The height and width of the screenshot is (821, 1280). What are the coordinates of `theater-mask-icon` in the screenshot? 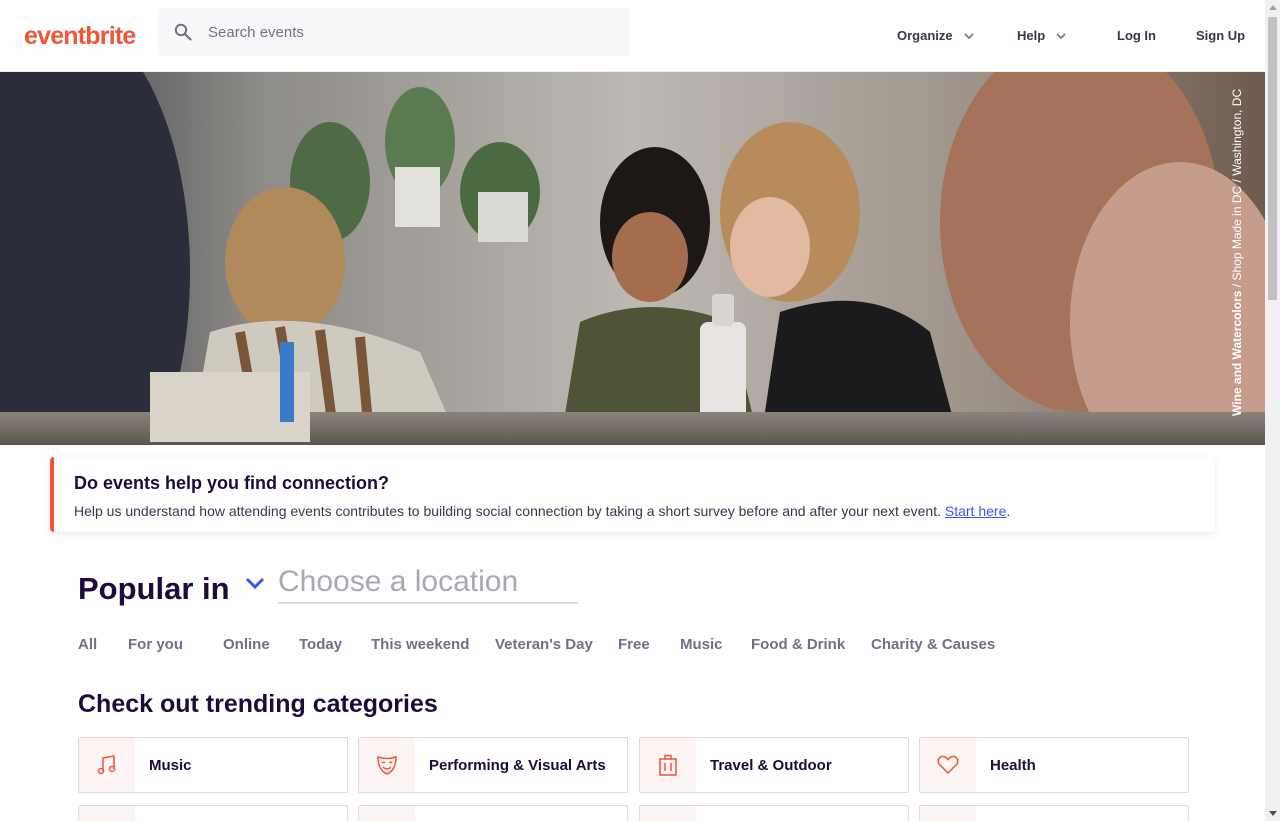 It's located at (387, 765).